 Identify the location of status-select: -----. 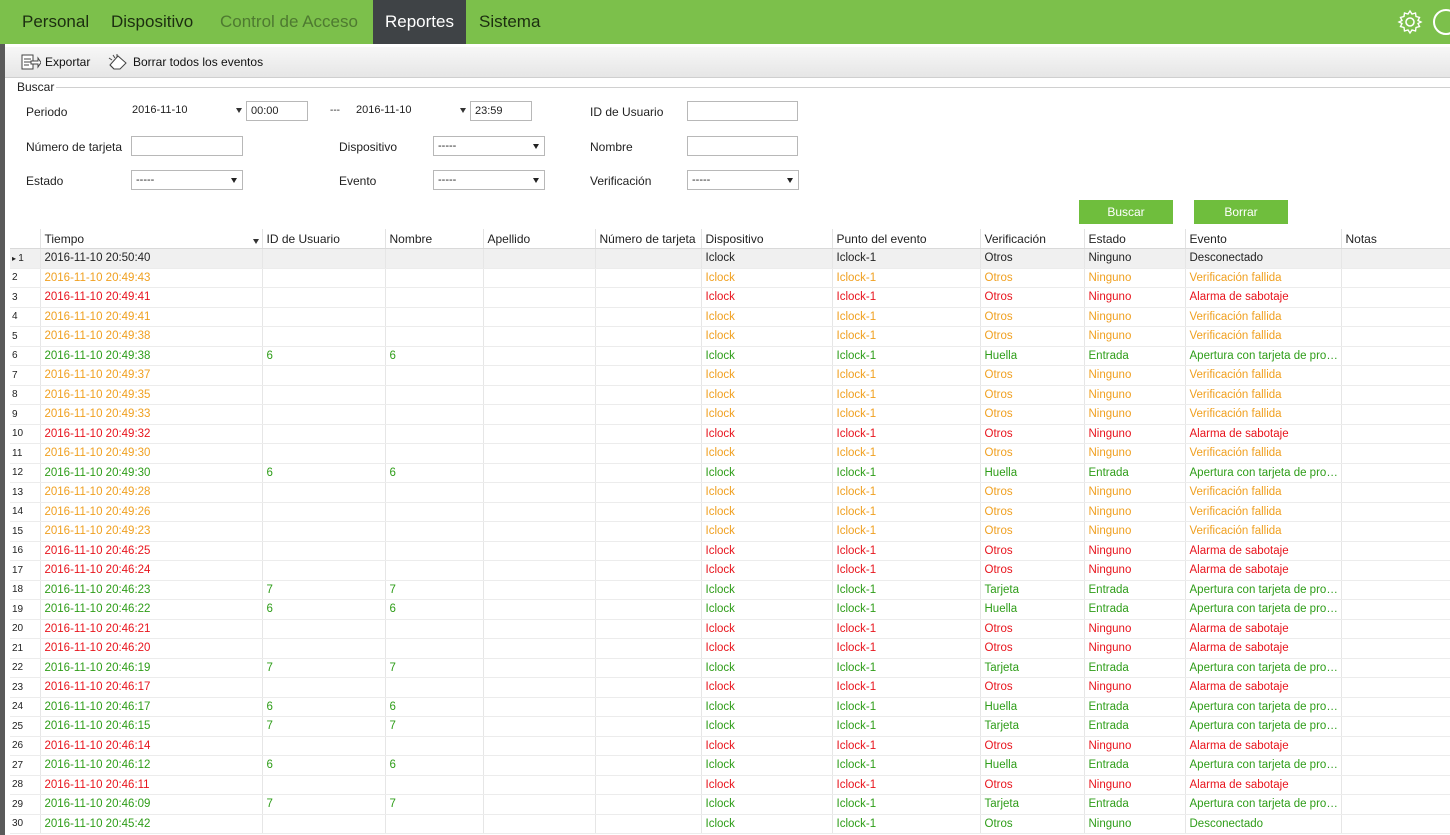
(187, 180).